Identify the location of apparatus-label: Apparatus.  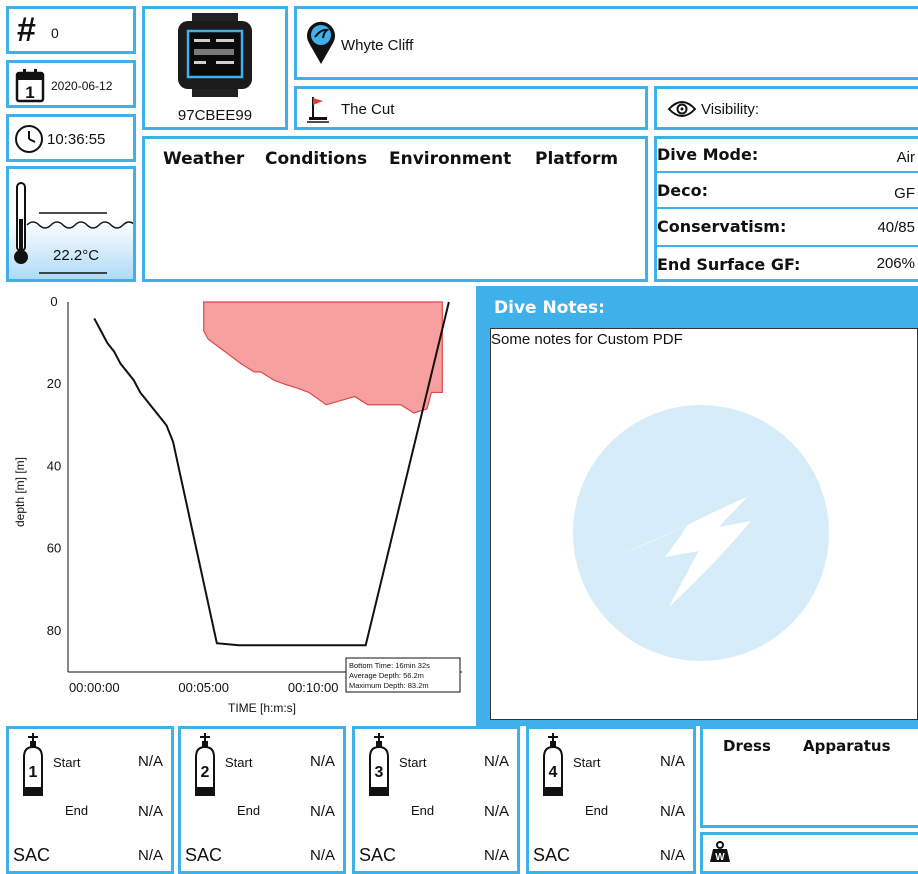
(847, 746).